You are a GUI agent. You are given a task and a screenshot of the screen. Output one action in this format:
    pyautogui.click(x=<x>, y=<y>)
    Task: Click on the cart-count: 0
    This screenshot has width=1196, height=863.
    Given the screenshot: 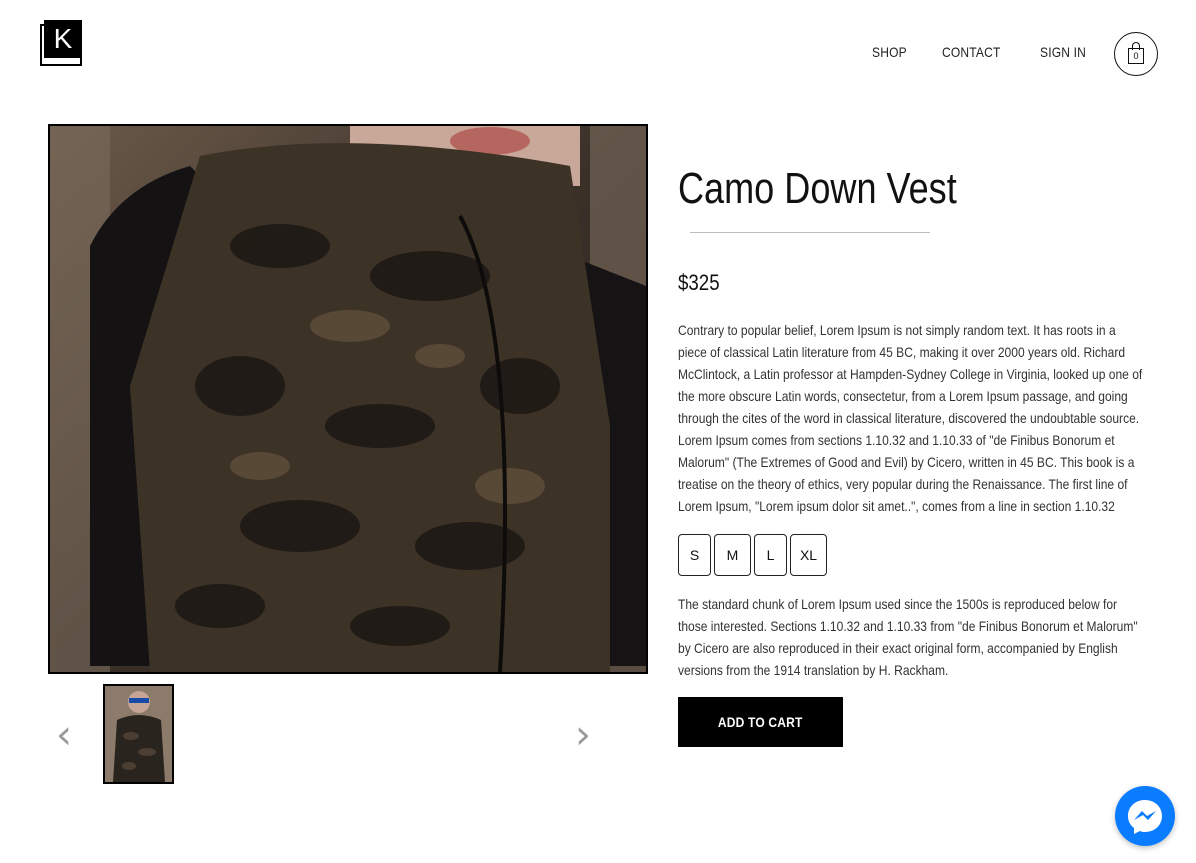 What is the action you would take?
    pyautogui.click(x=1136, y=56)
    